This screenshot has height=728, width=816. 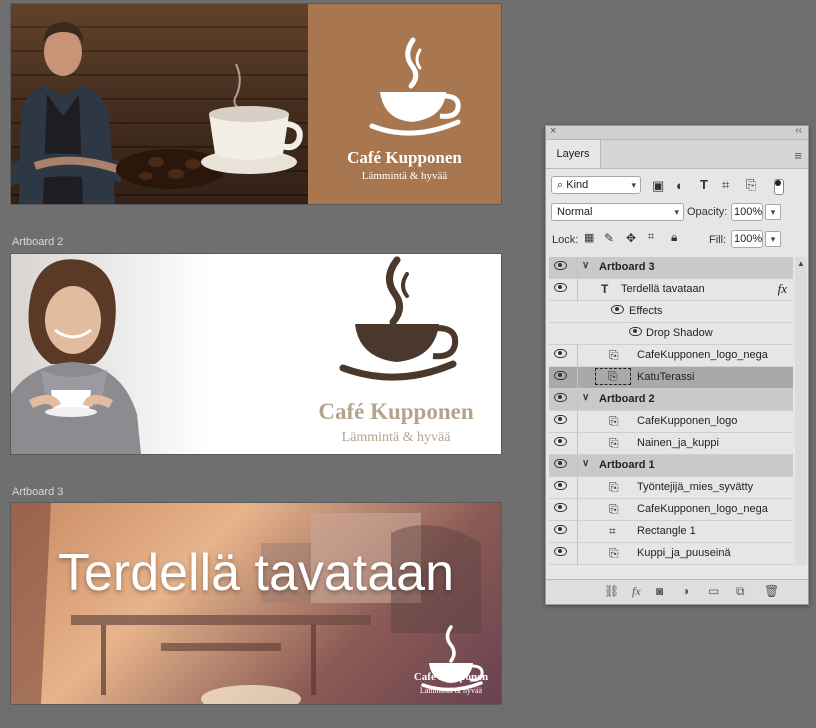 I want to click on layer-name: Drop Shadow, so click(x=679, y=333).